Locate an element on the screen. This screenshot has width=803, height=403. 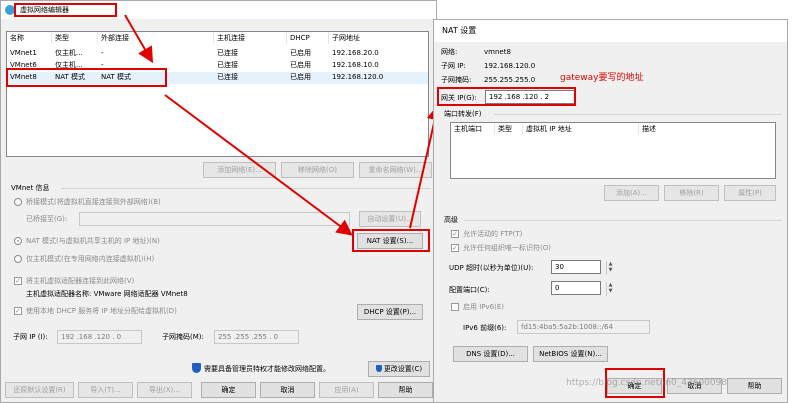
enable-ipv6-checkbox is located at coordinates (455, 307).